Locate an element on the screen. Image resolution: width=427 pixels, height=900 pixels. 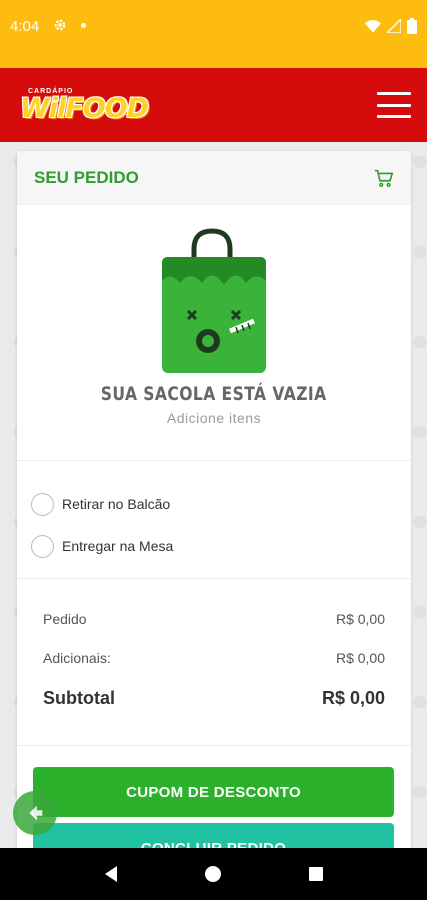
order-title: SEU PEDIDO is located at coordinates (86, 177).